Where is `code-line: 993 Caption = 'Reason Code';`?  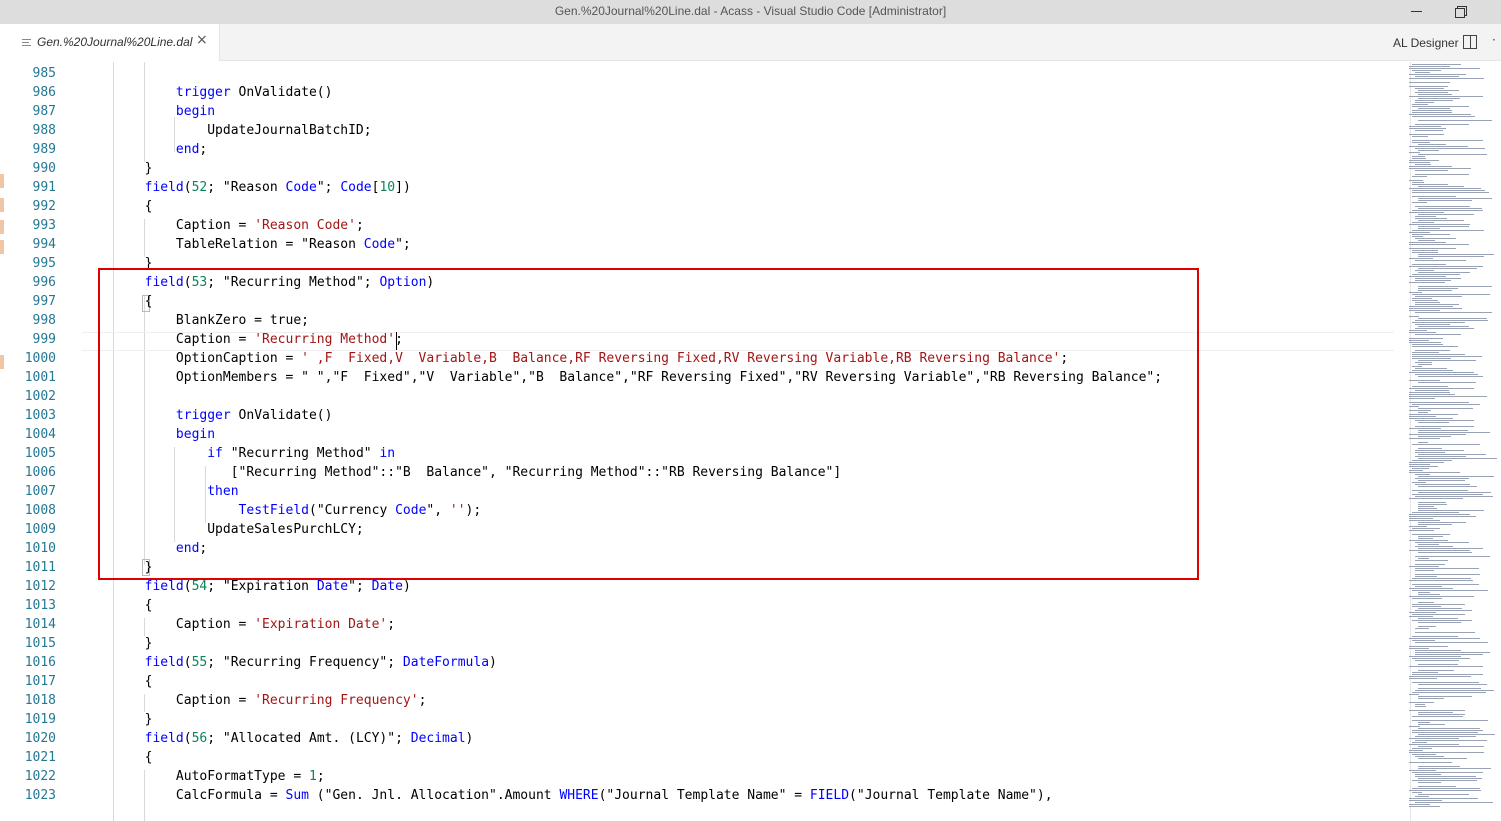 code-line: 993 Caption = 'Reason Code'; is located at coordinates (697, 226).